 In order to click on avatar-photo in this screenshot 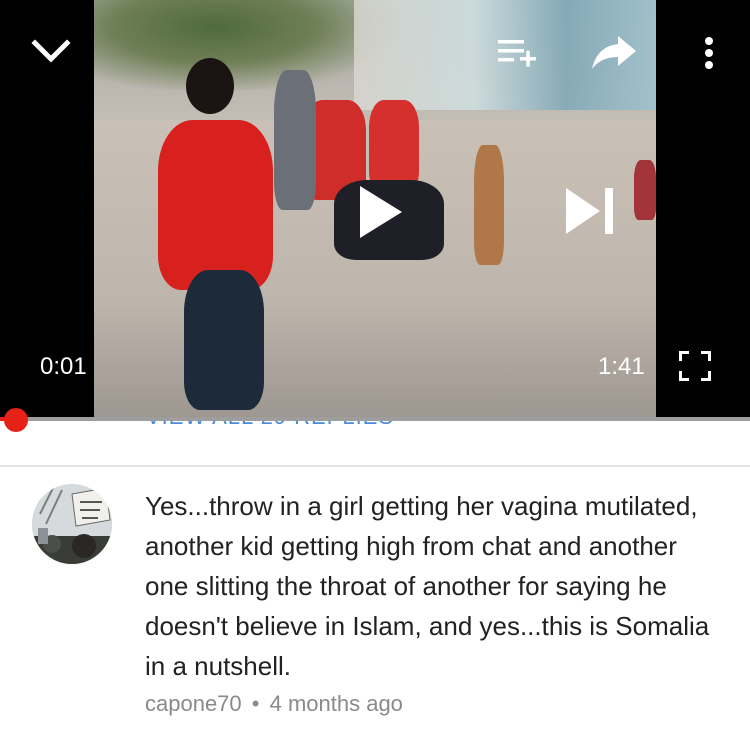, I will do `click(72, 524)`.